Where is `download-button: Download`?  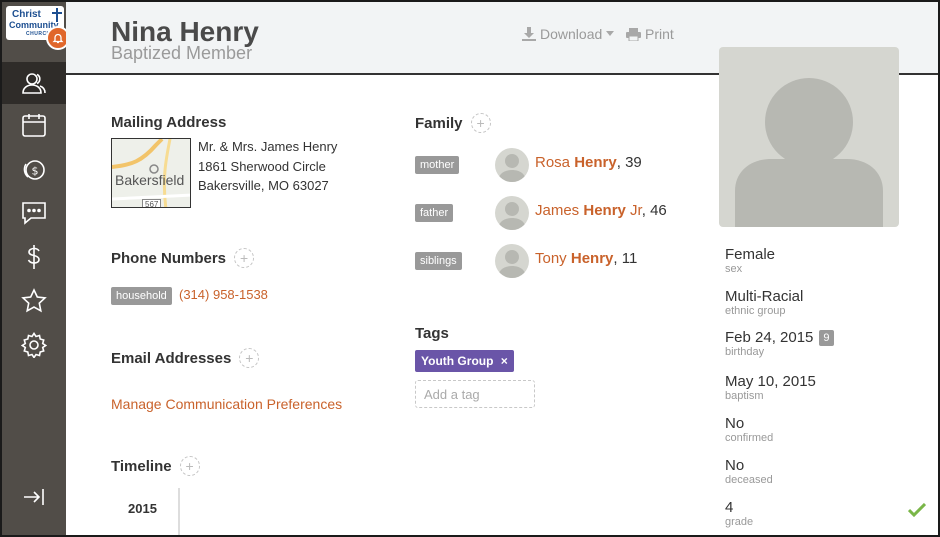
download-button: Download is located at coordinates (568, 34).